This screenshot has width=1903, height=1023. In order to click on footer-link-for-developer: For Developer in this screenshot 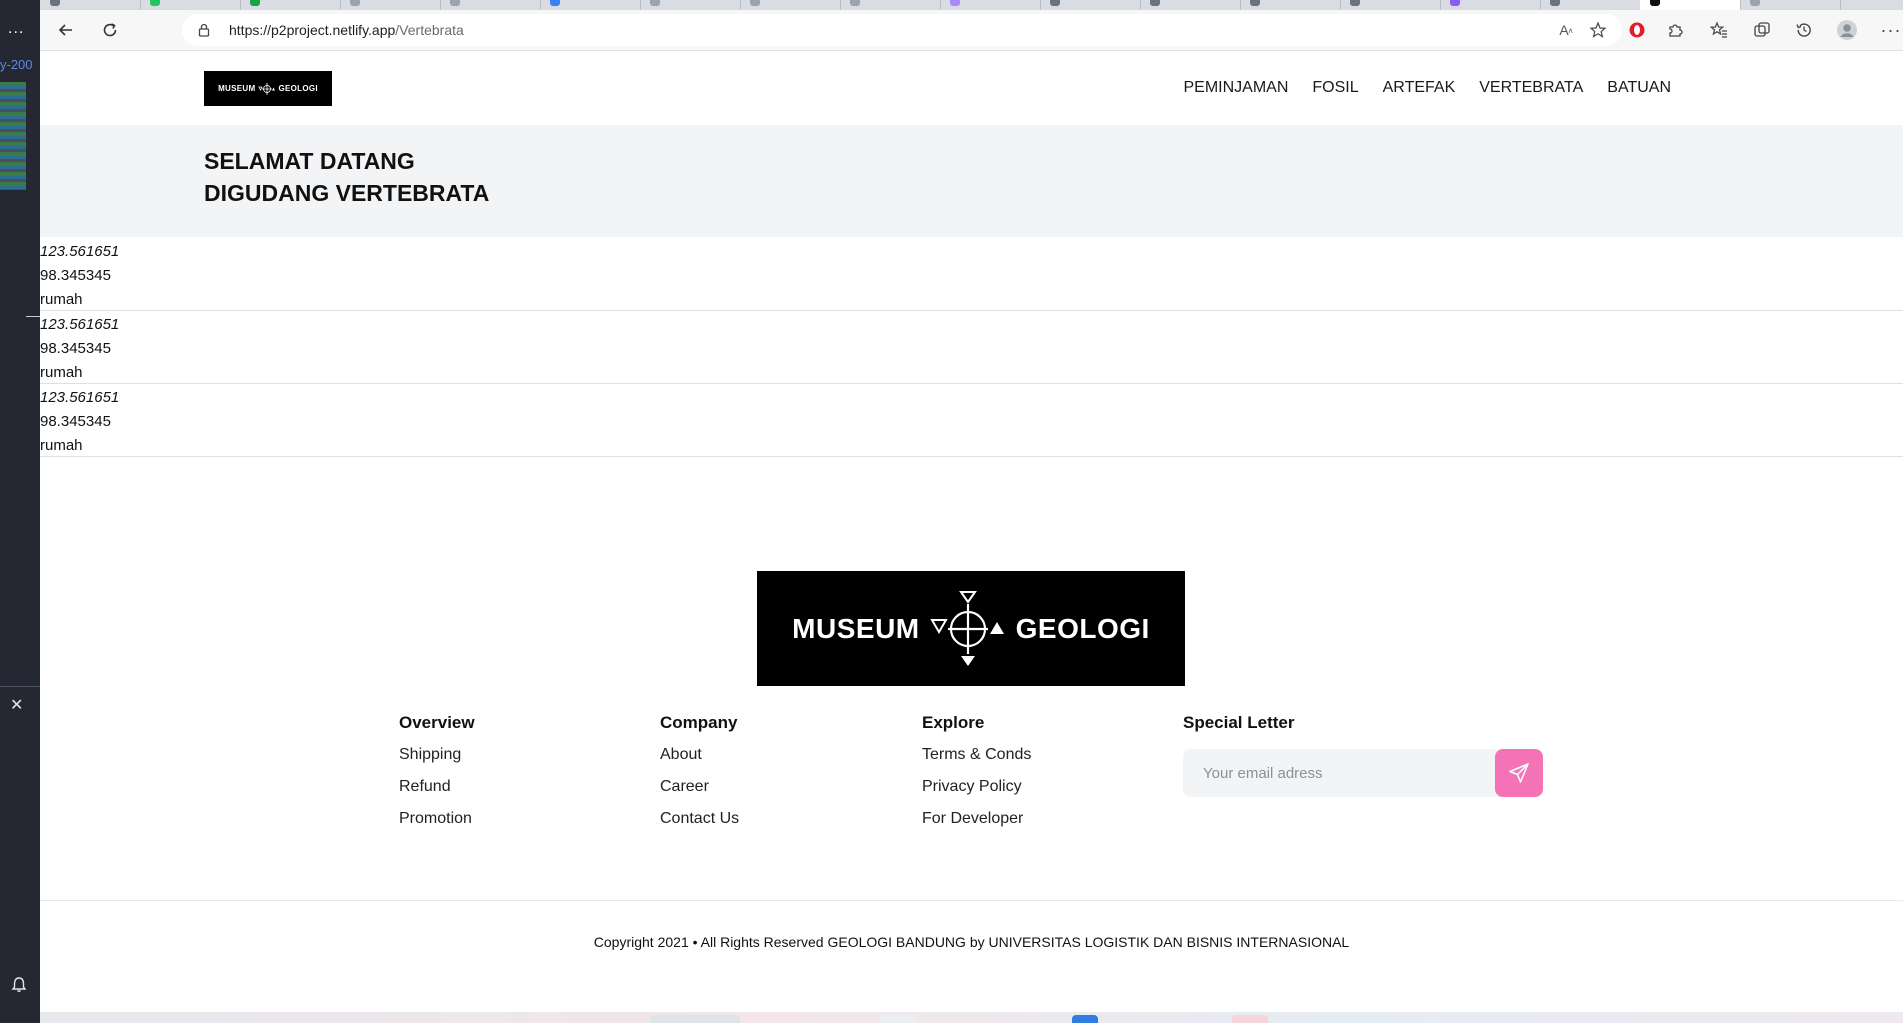, I will do `click(976, 819)`.